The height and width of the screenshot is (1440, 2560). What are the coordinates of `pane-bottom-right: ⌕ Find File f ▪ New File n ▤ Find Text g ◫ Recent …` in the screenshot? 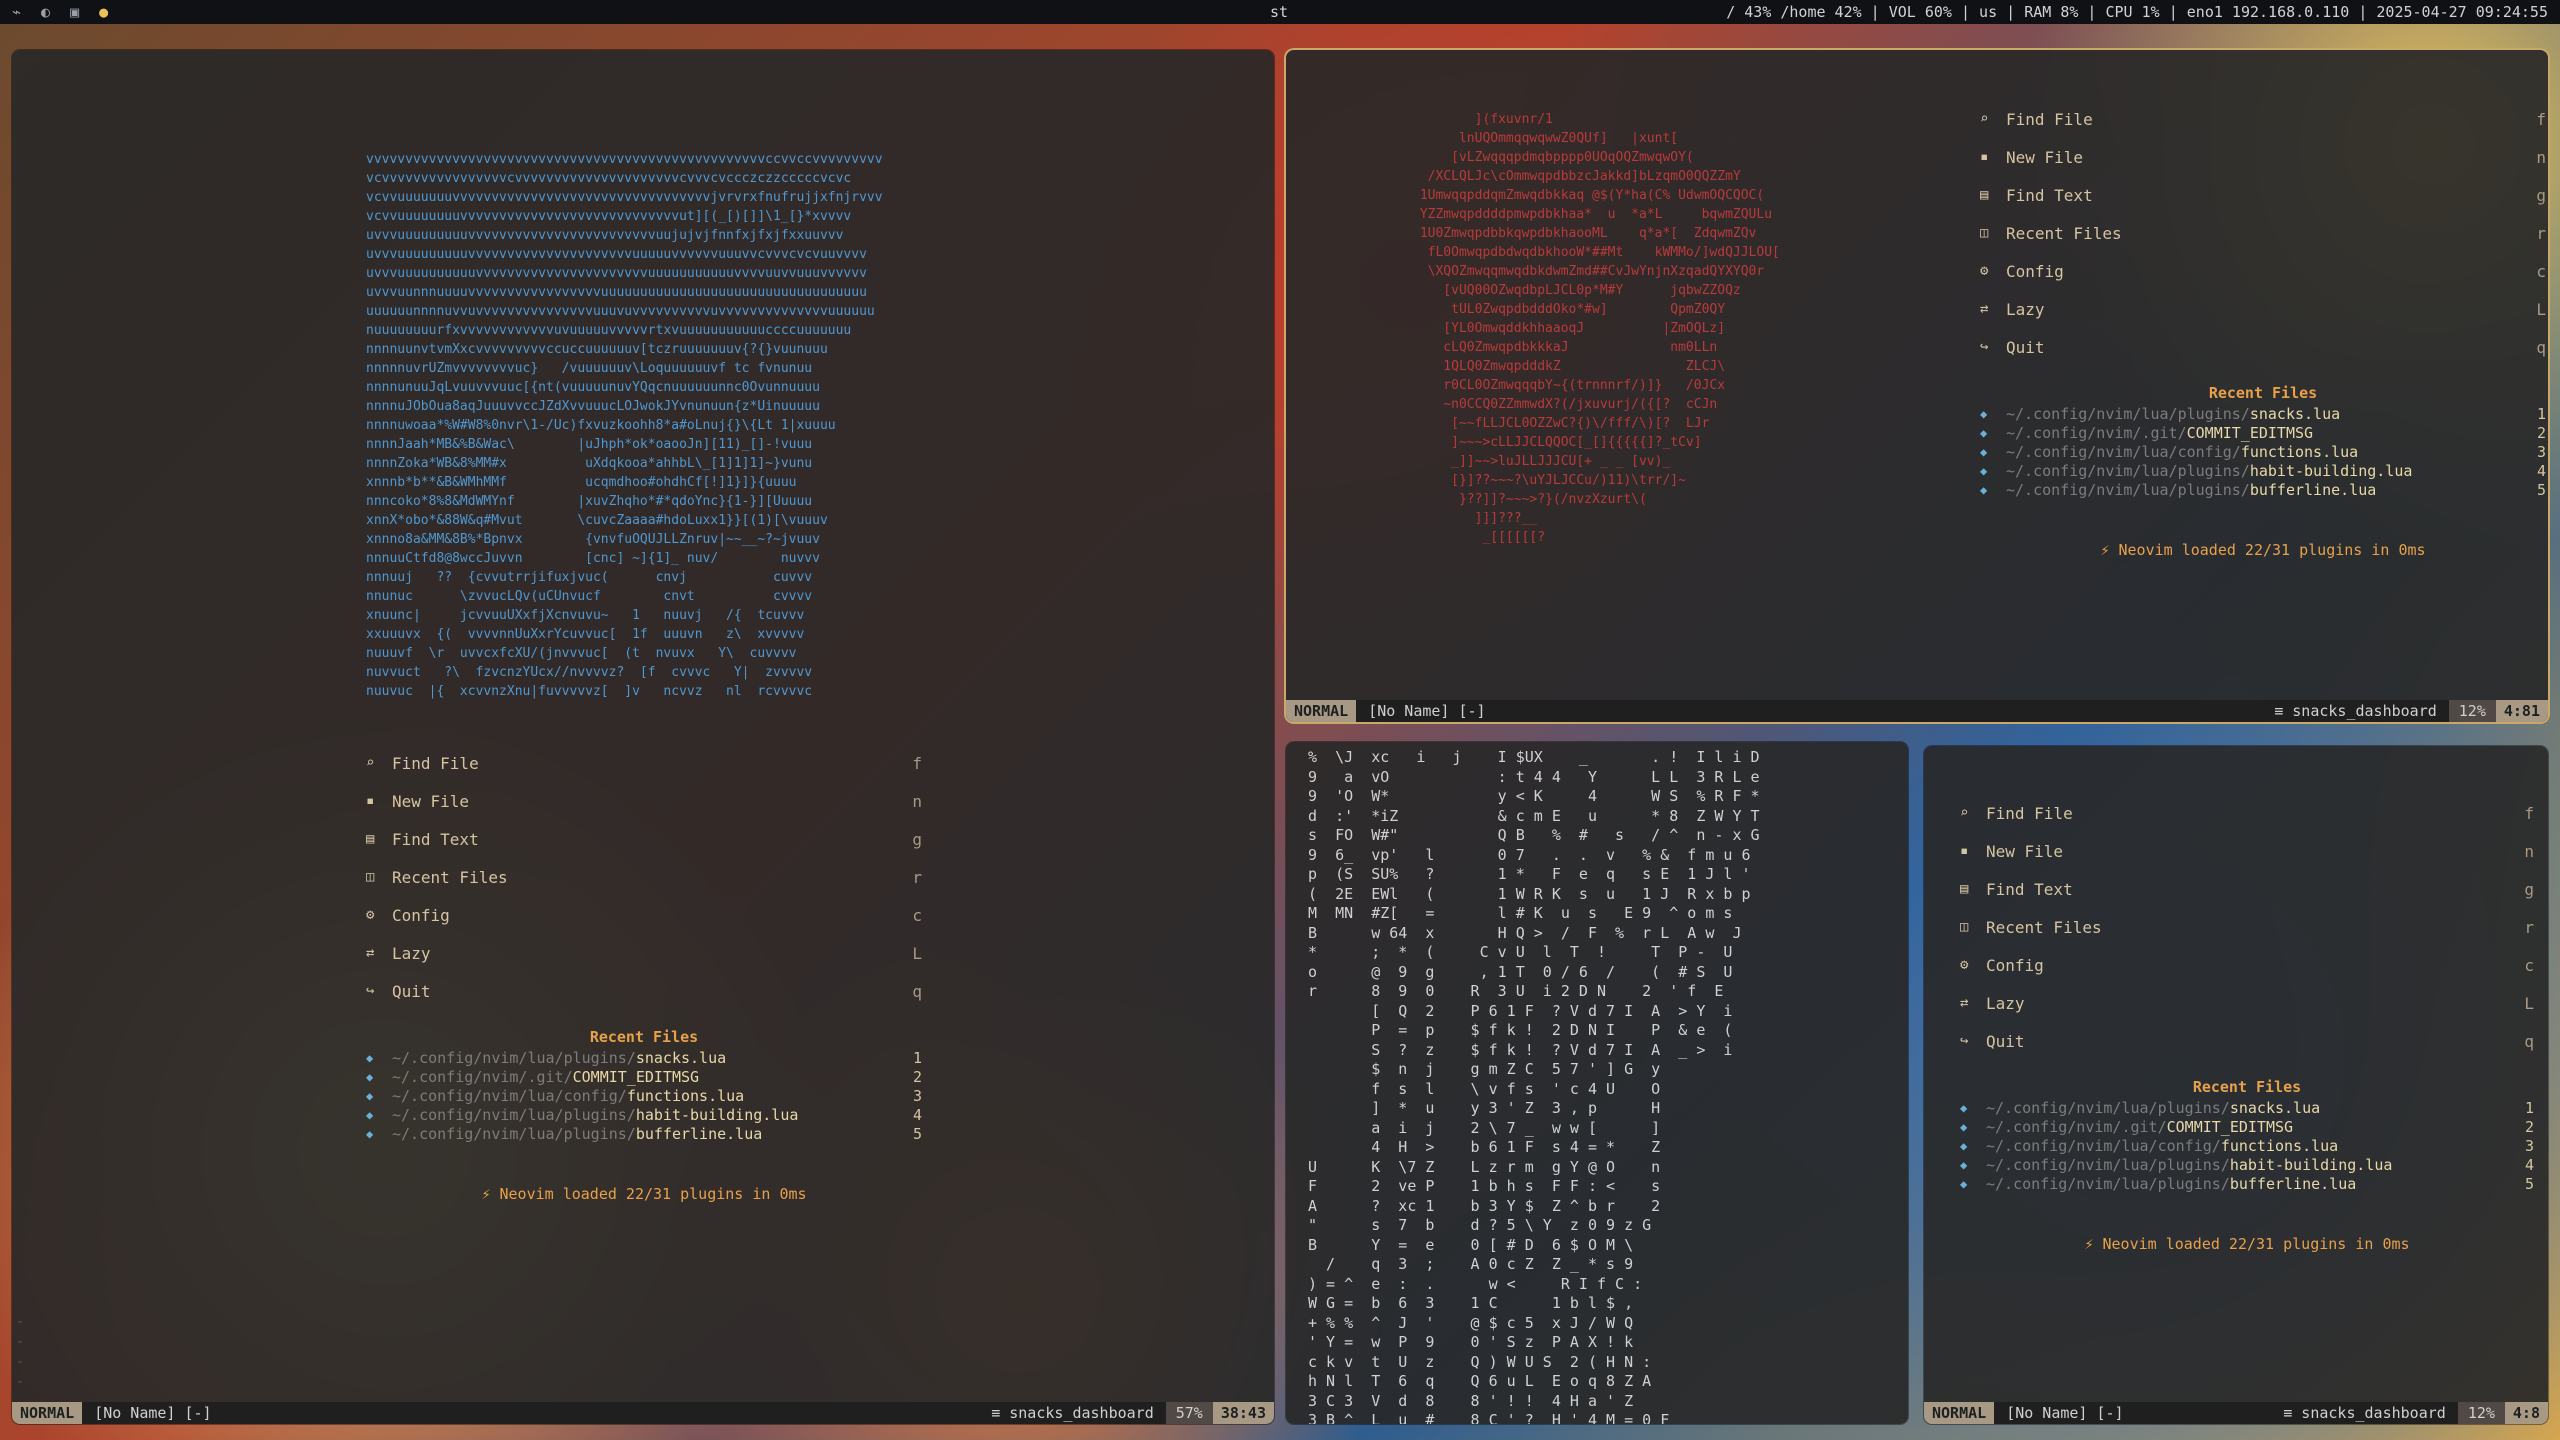 It's located at (2236, 1085).